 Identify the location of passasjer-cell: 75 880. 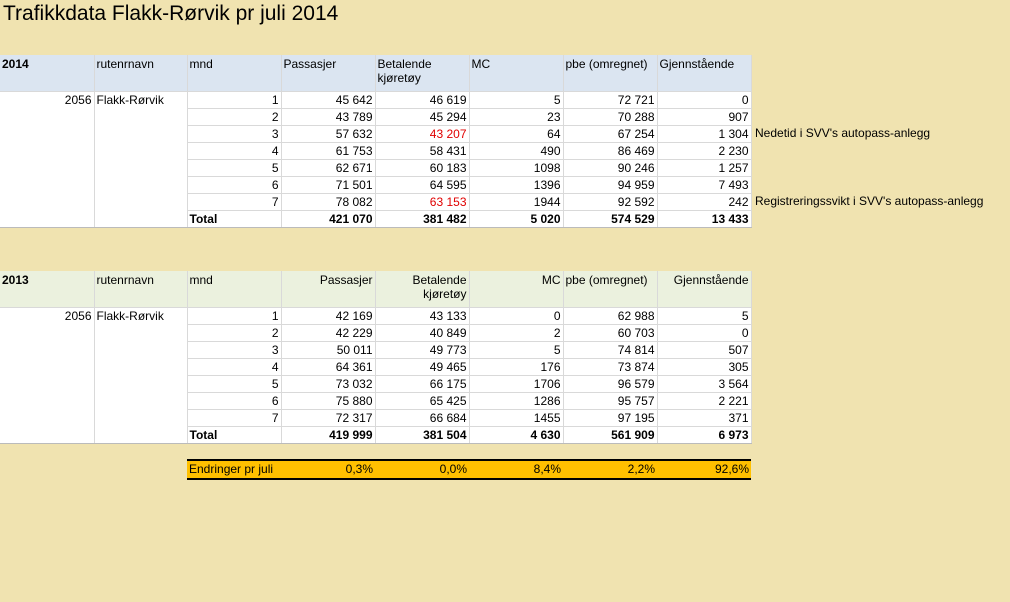
(328, 401).